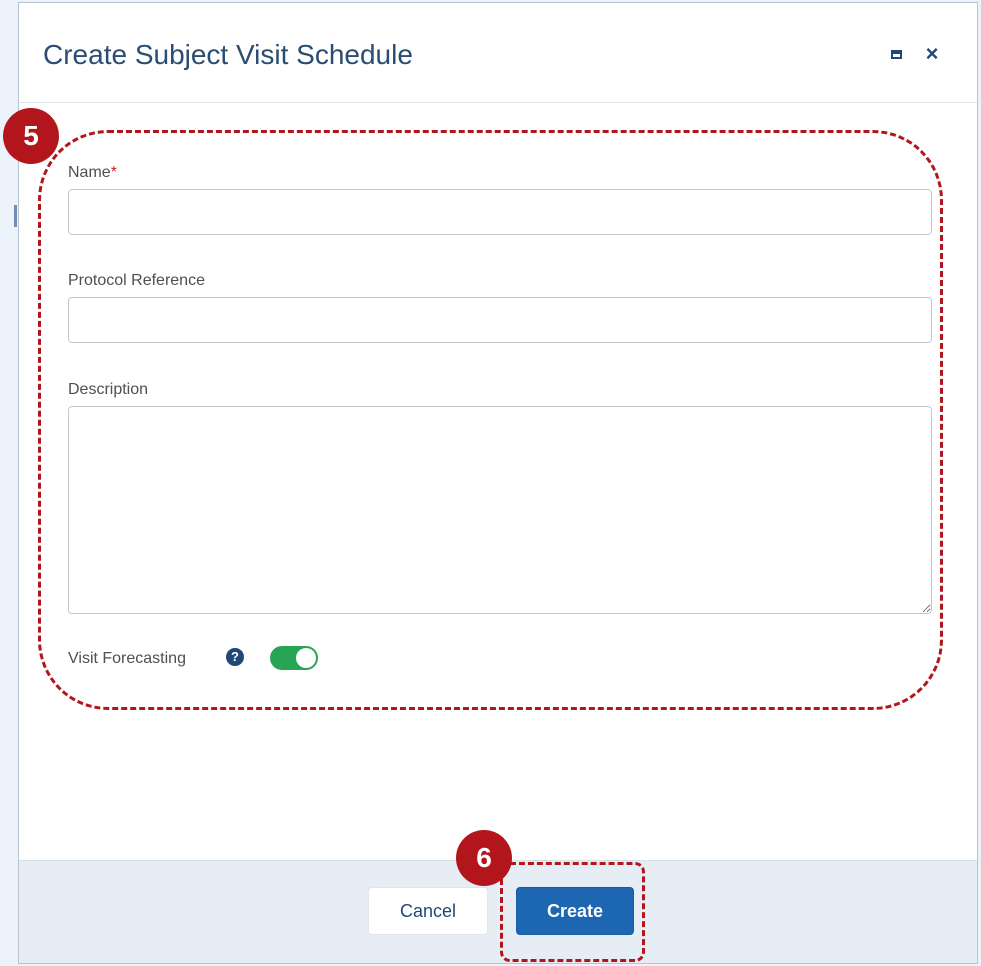 This screenshot has width=981, height=966. What do you see at coordinates (108, 389) in the screenshot?
I see `description-label: Description` at bounding box center [108, 389].